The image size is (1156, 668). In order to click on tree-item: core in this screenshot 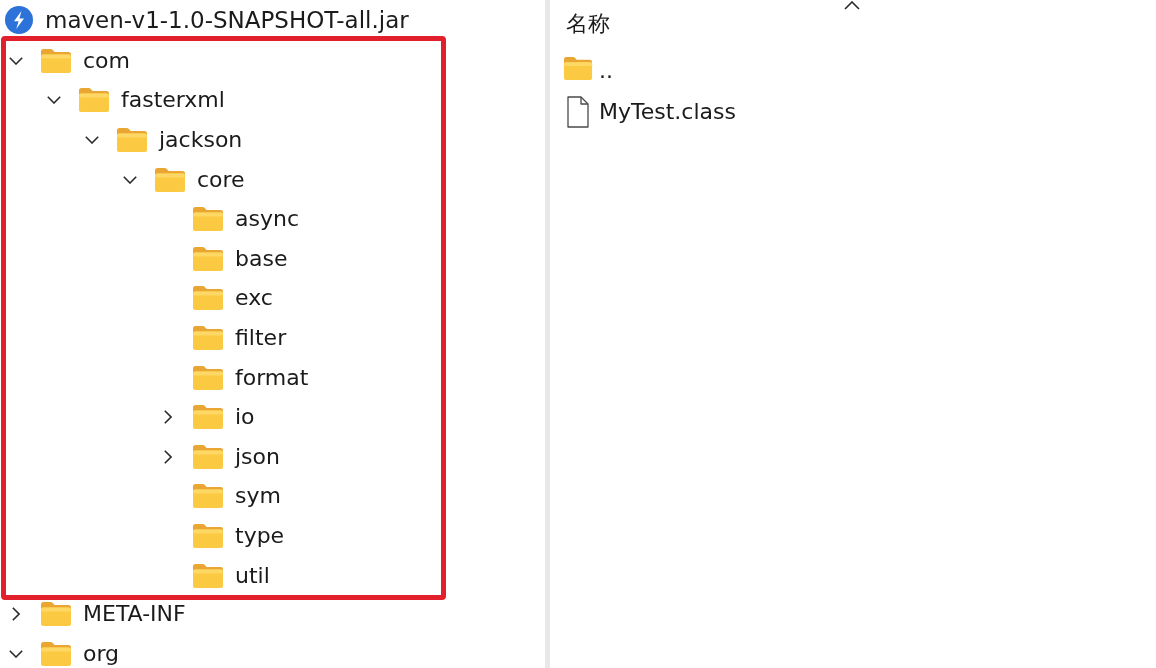, I will do `click(183, 179)`.